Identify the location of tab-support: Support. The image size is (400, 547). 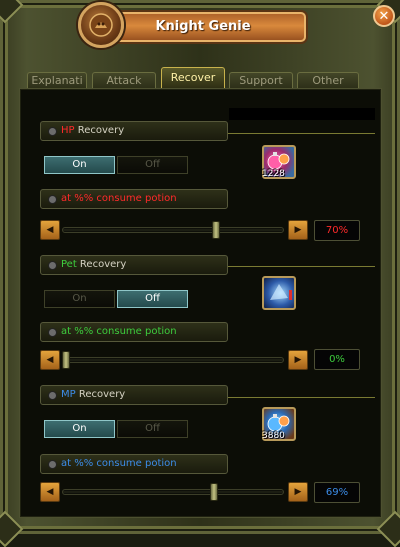
(261, 80).